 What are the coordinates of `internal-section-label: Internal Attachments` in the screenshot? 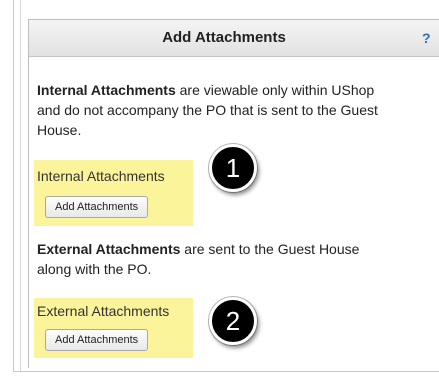 It's located at (101, 176).